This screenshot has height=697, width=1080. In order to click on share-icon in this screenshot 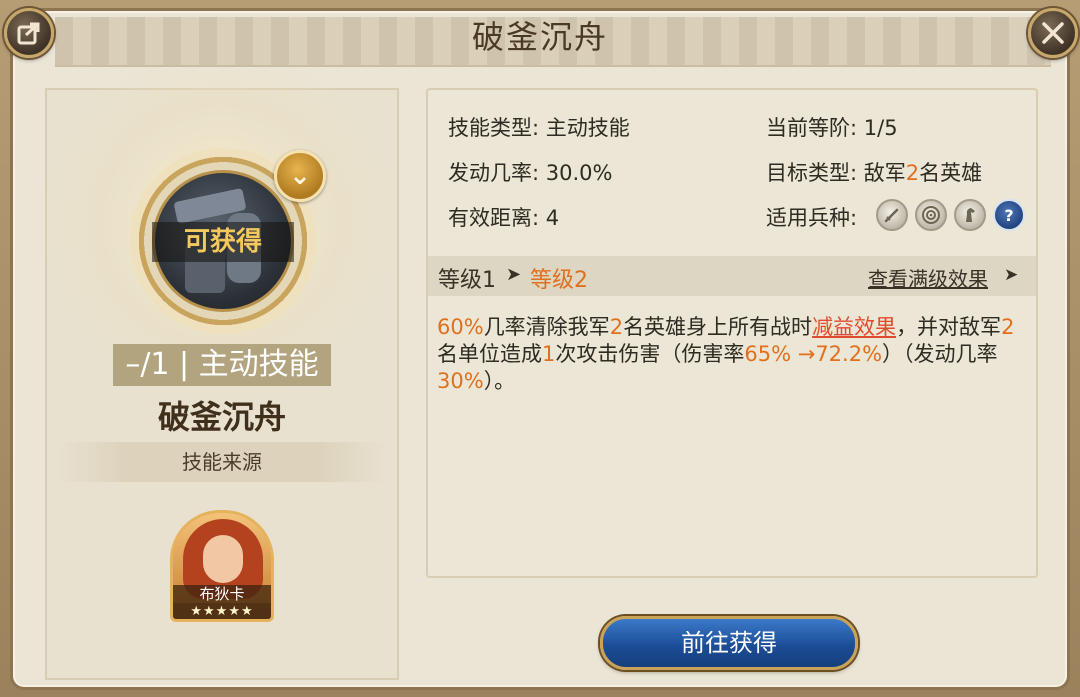, I will do `click(28, 33)`.